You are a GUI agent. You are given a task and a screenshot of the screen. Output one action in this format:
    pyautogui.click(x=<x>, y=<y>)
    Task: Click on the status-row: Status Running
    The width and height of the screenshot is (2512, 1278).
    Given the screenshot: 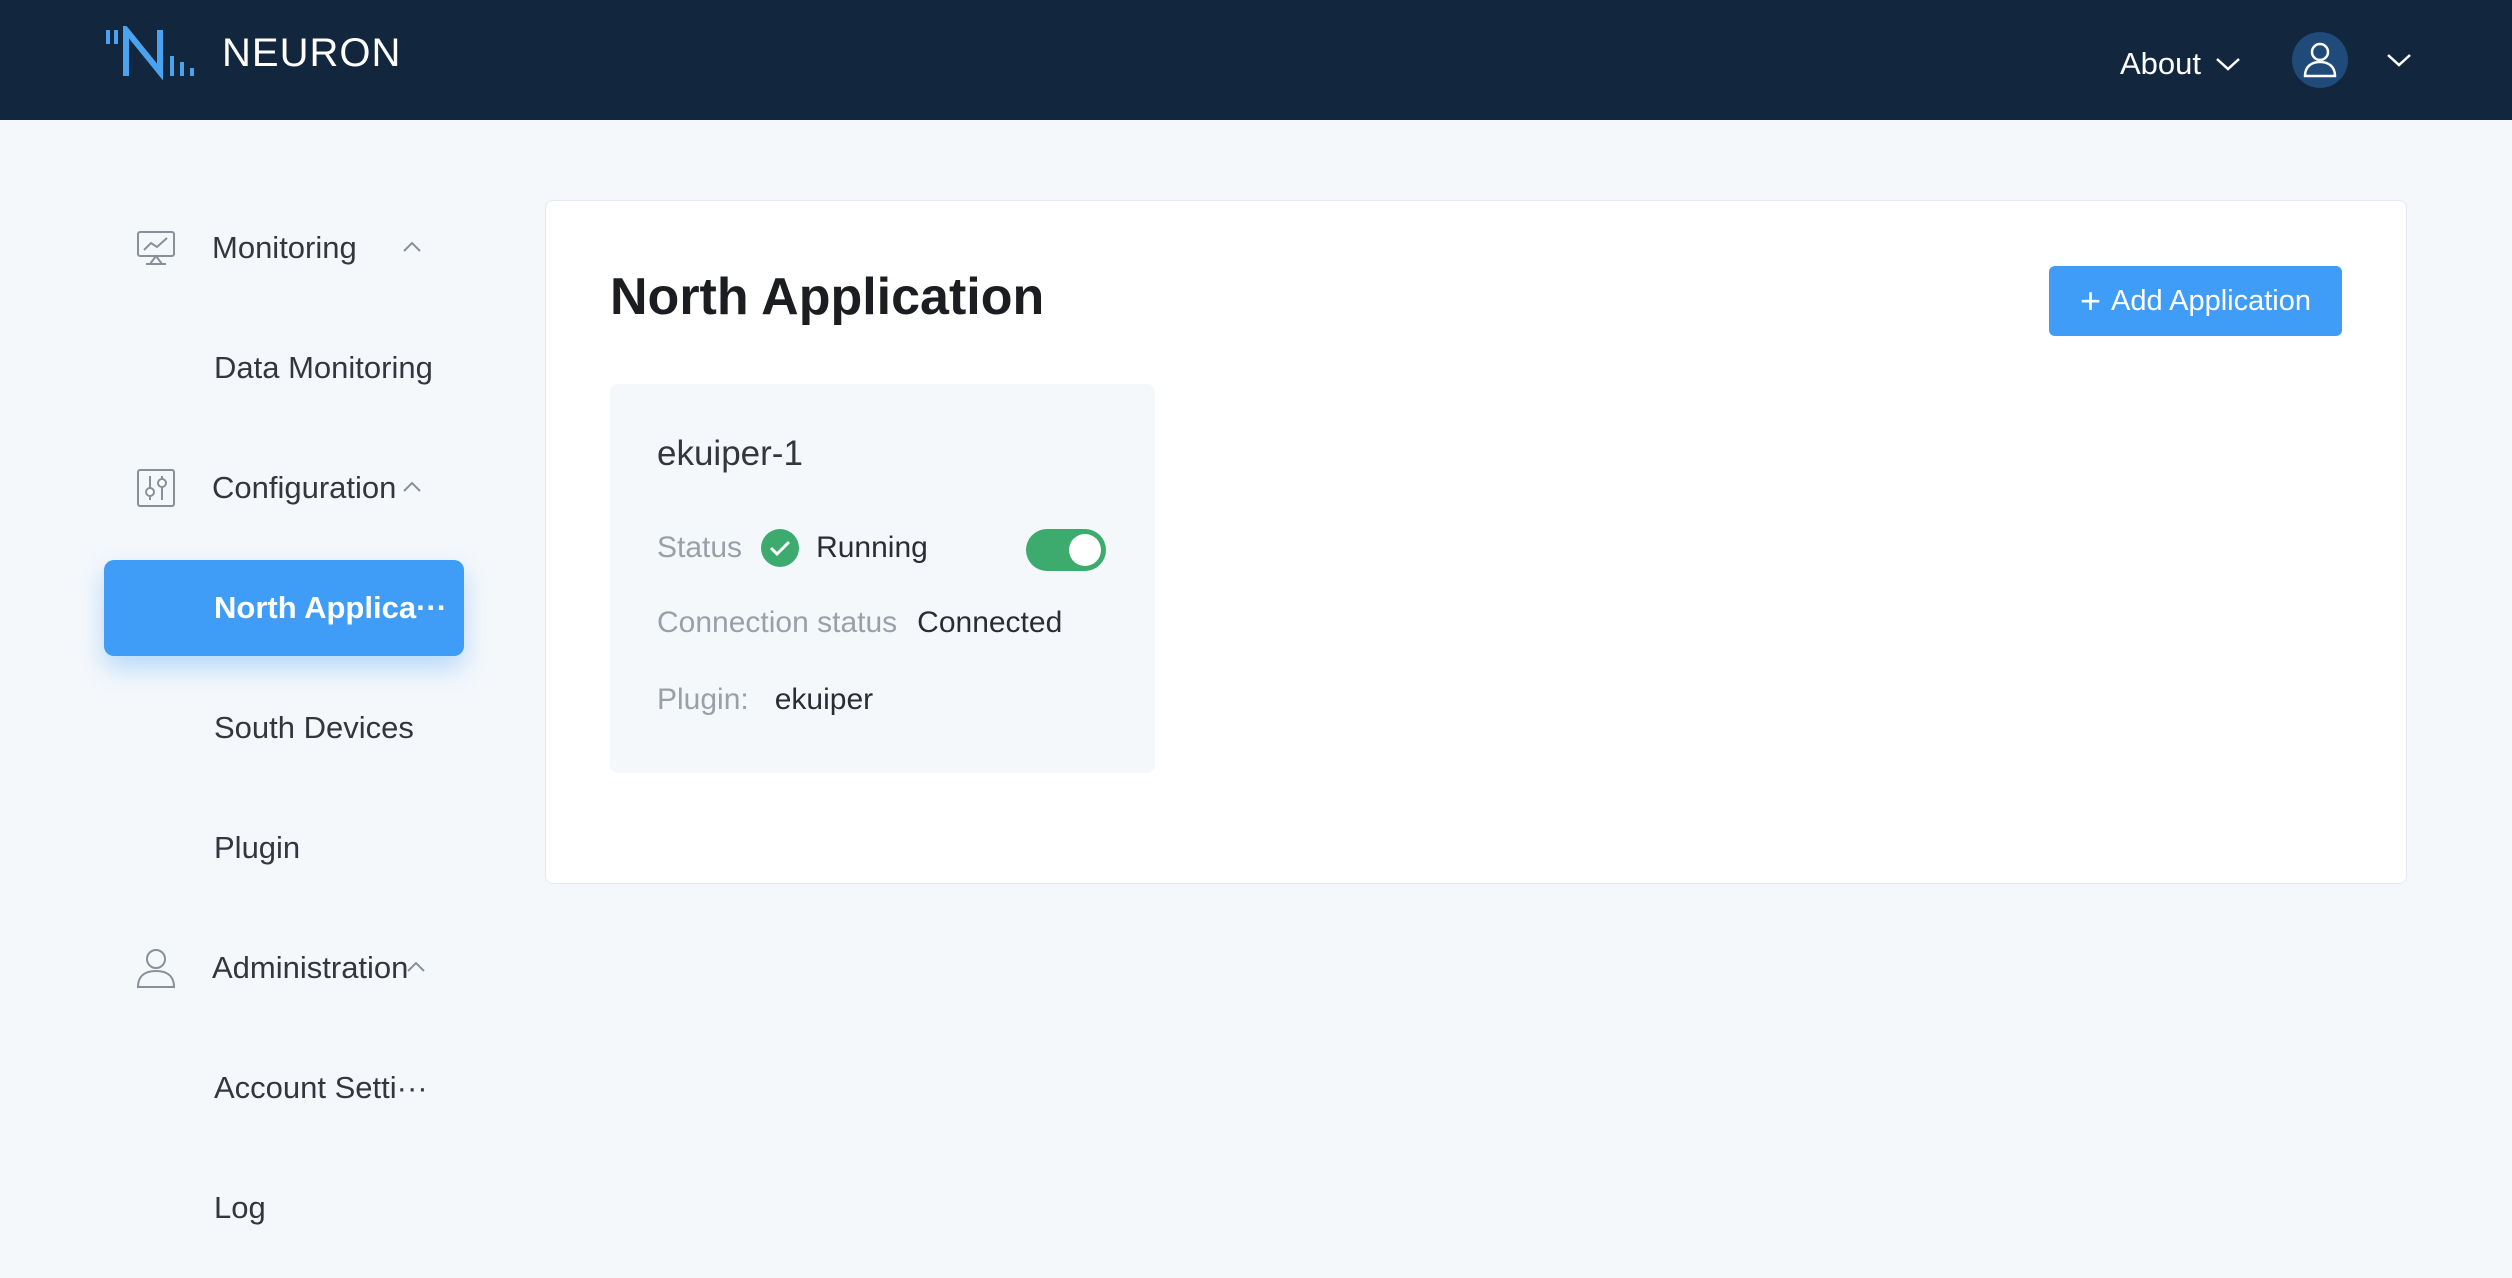 What is the action you would take?
    pyautogui.click(x=792, y=548)
    